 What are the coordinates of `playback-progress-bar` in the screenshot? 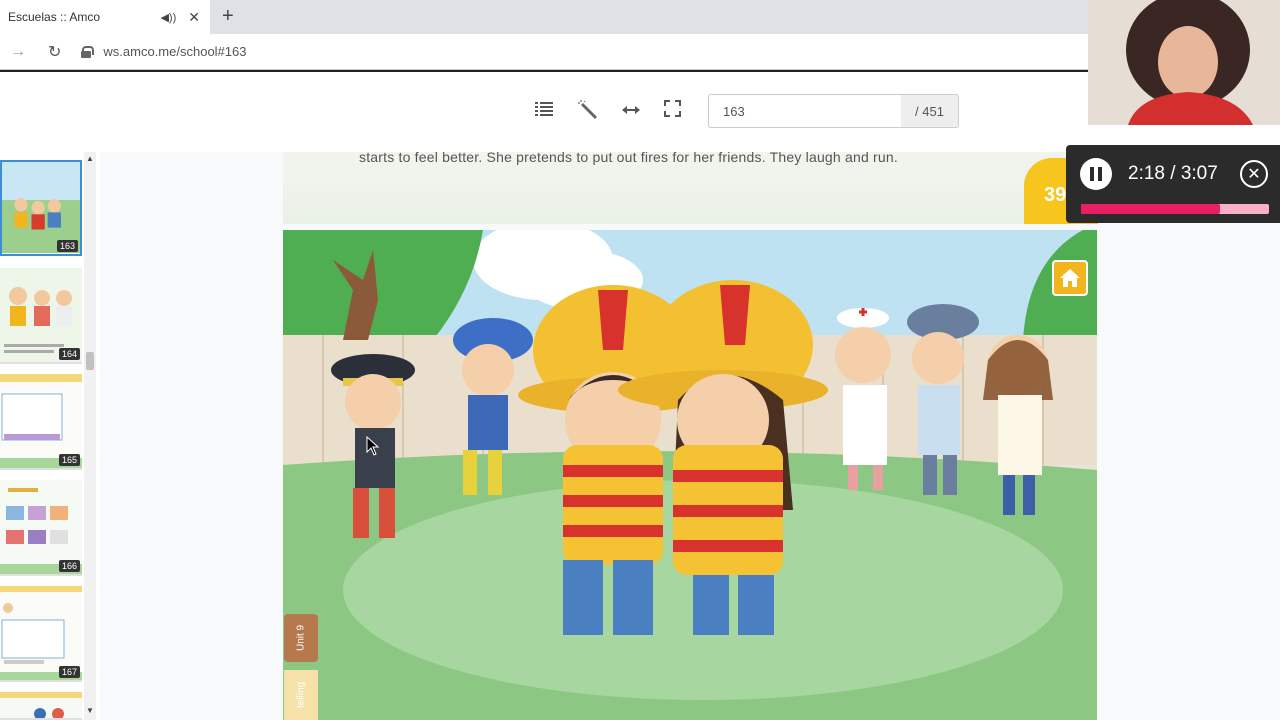 It's located at (1175, 209).